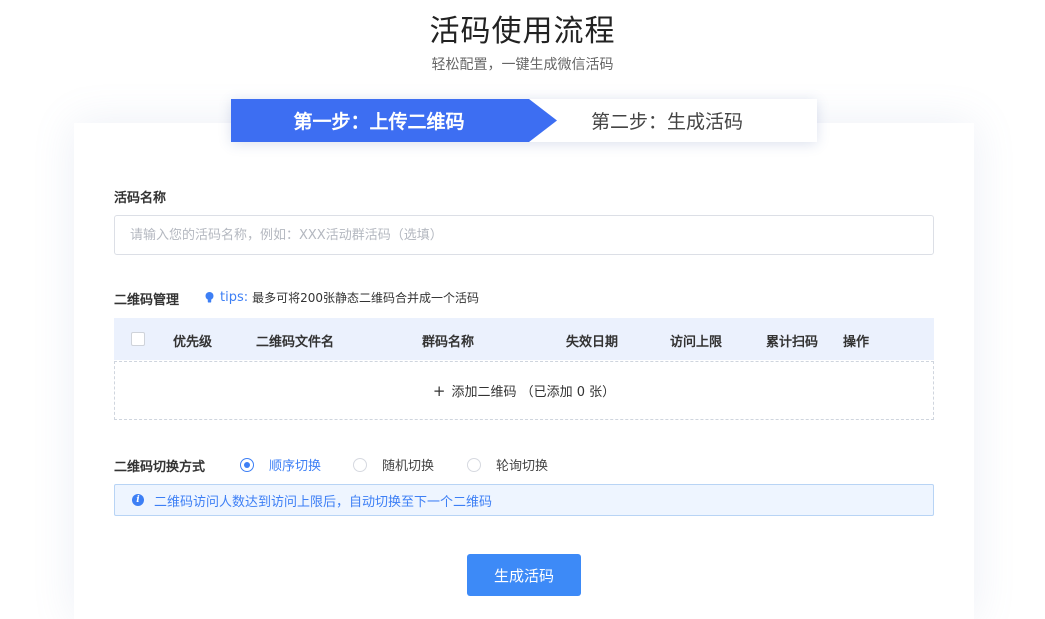 The width and height of the screenshot is (1045, 619). I want to click on col-priority: 优先级, so click(193, 342).